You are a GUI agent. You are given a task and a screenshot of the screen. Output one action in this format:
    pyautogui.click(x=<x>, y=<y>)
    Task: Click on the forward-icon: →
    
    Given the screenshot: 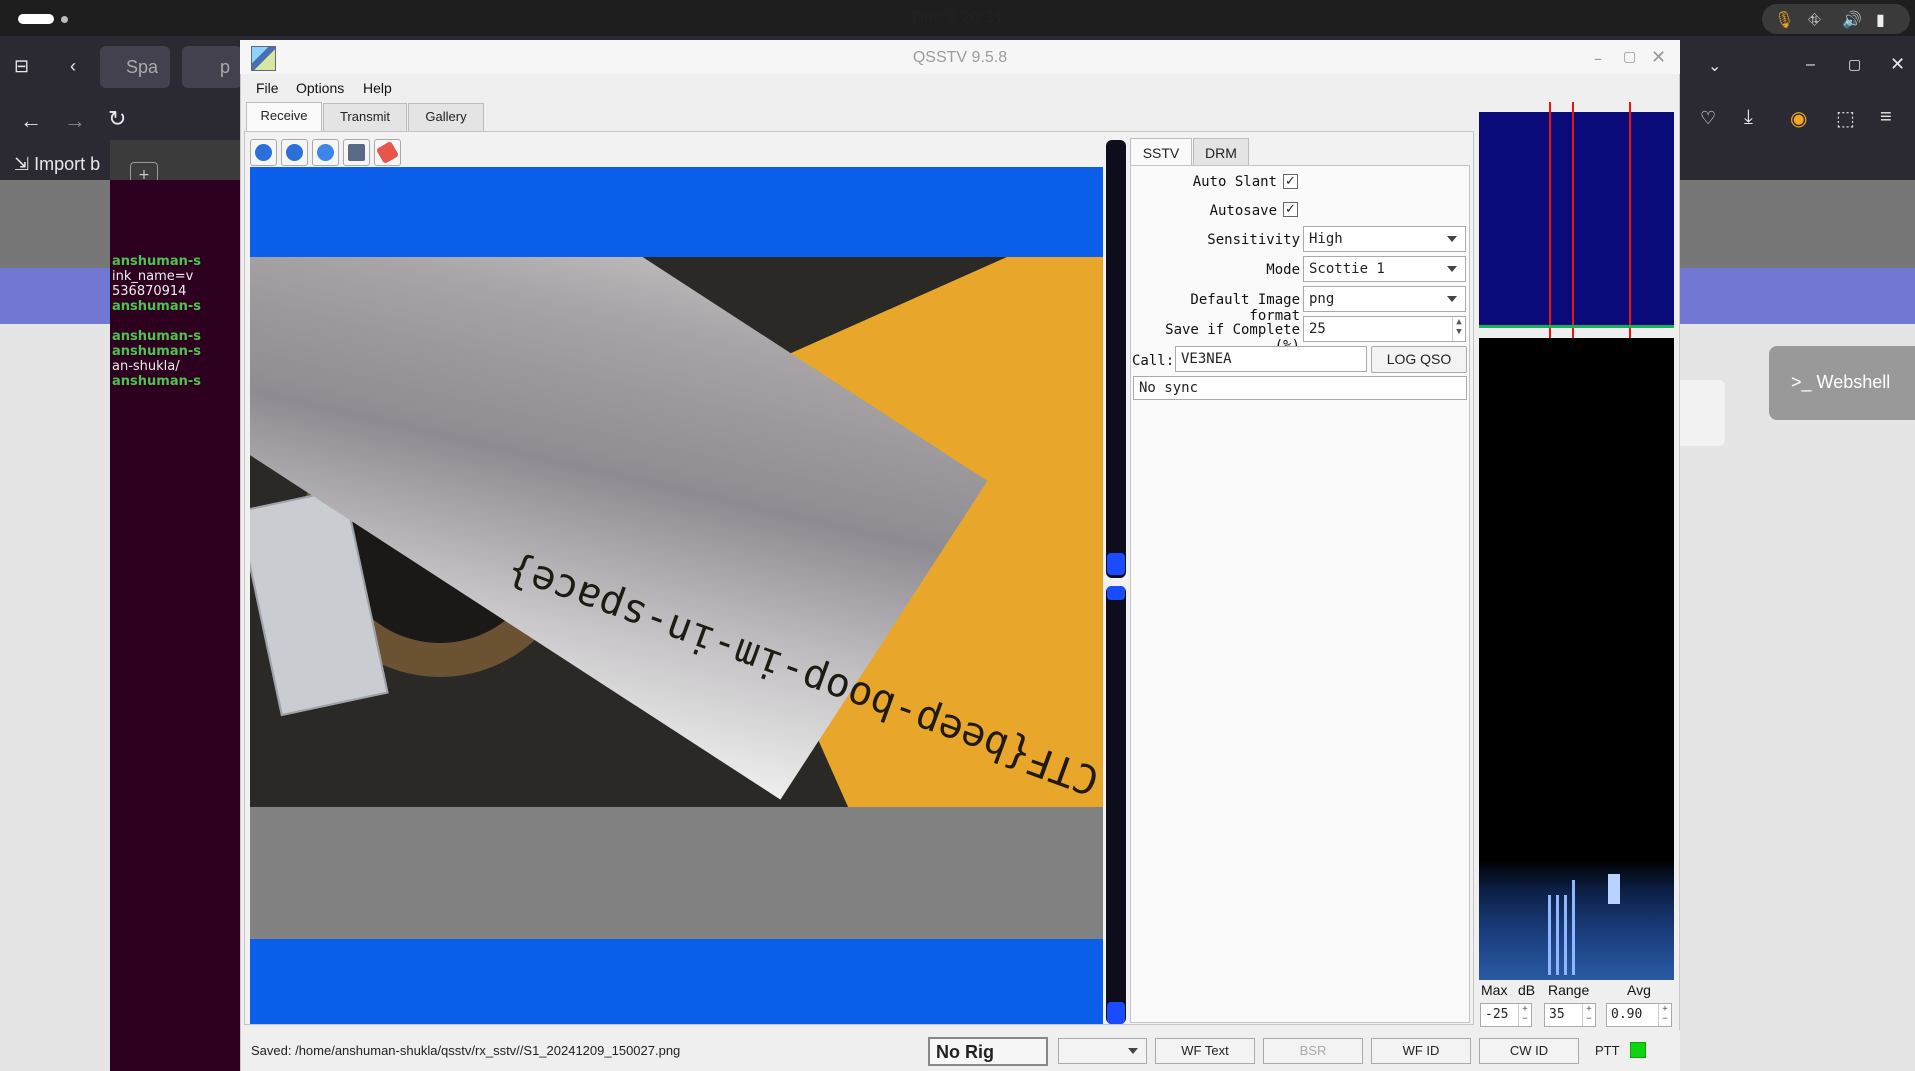 What is the action you would take?
    pyautogui.click(x=75, y=121)
    